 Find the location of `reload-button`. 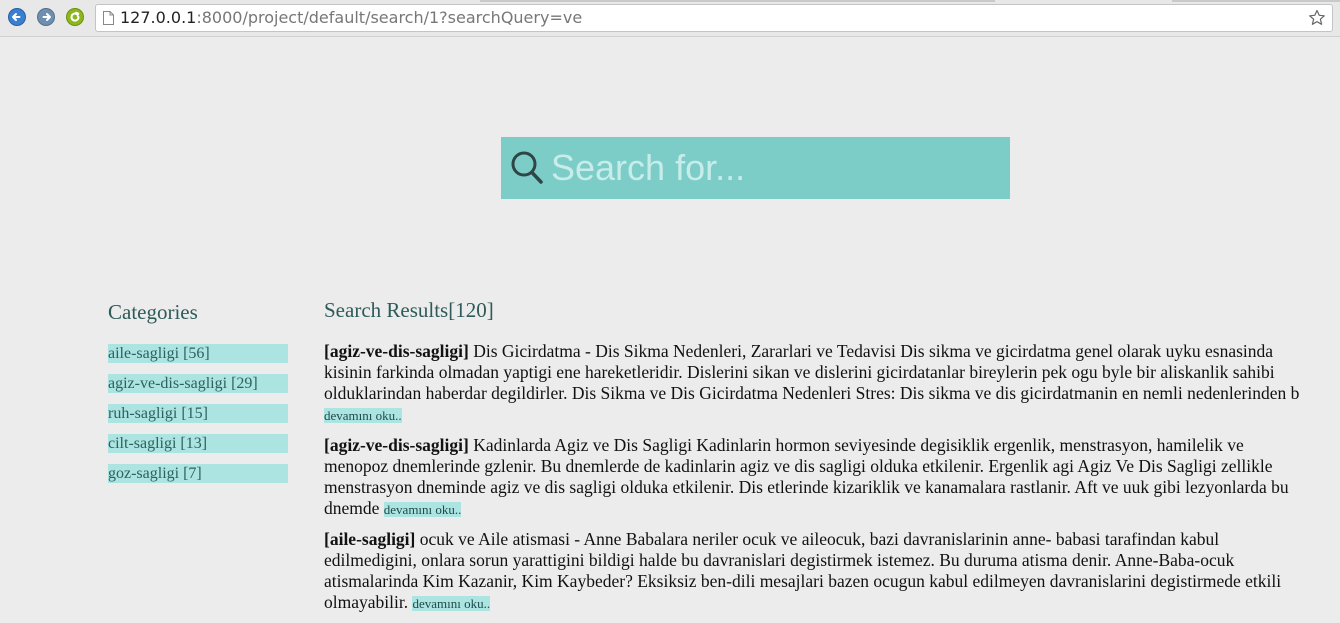

reload-button is located at coordinates (75, 17).